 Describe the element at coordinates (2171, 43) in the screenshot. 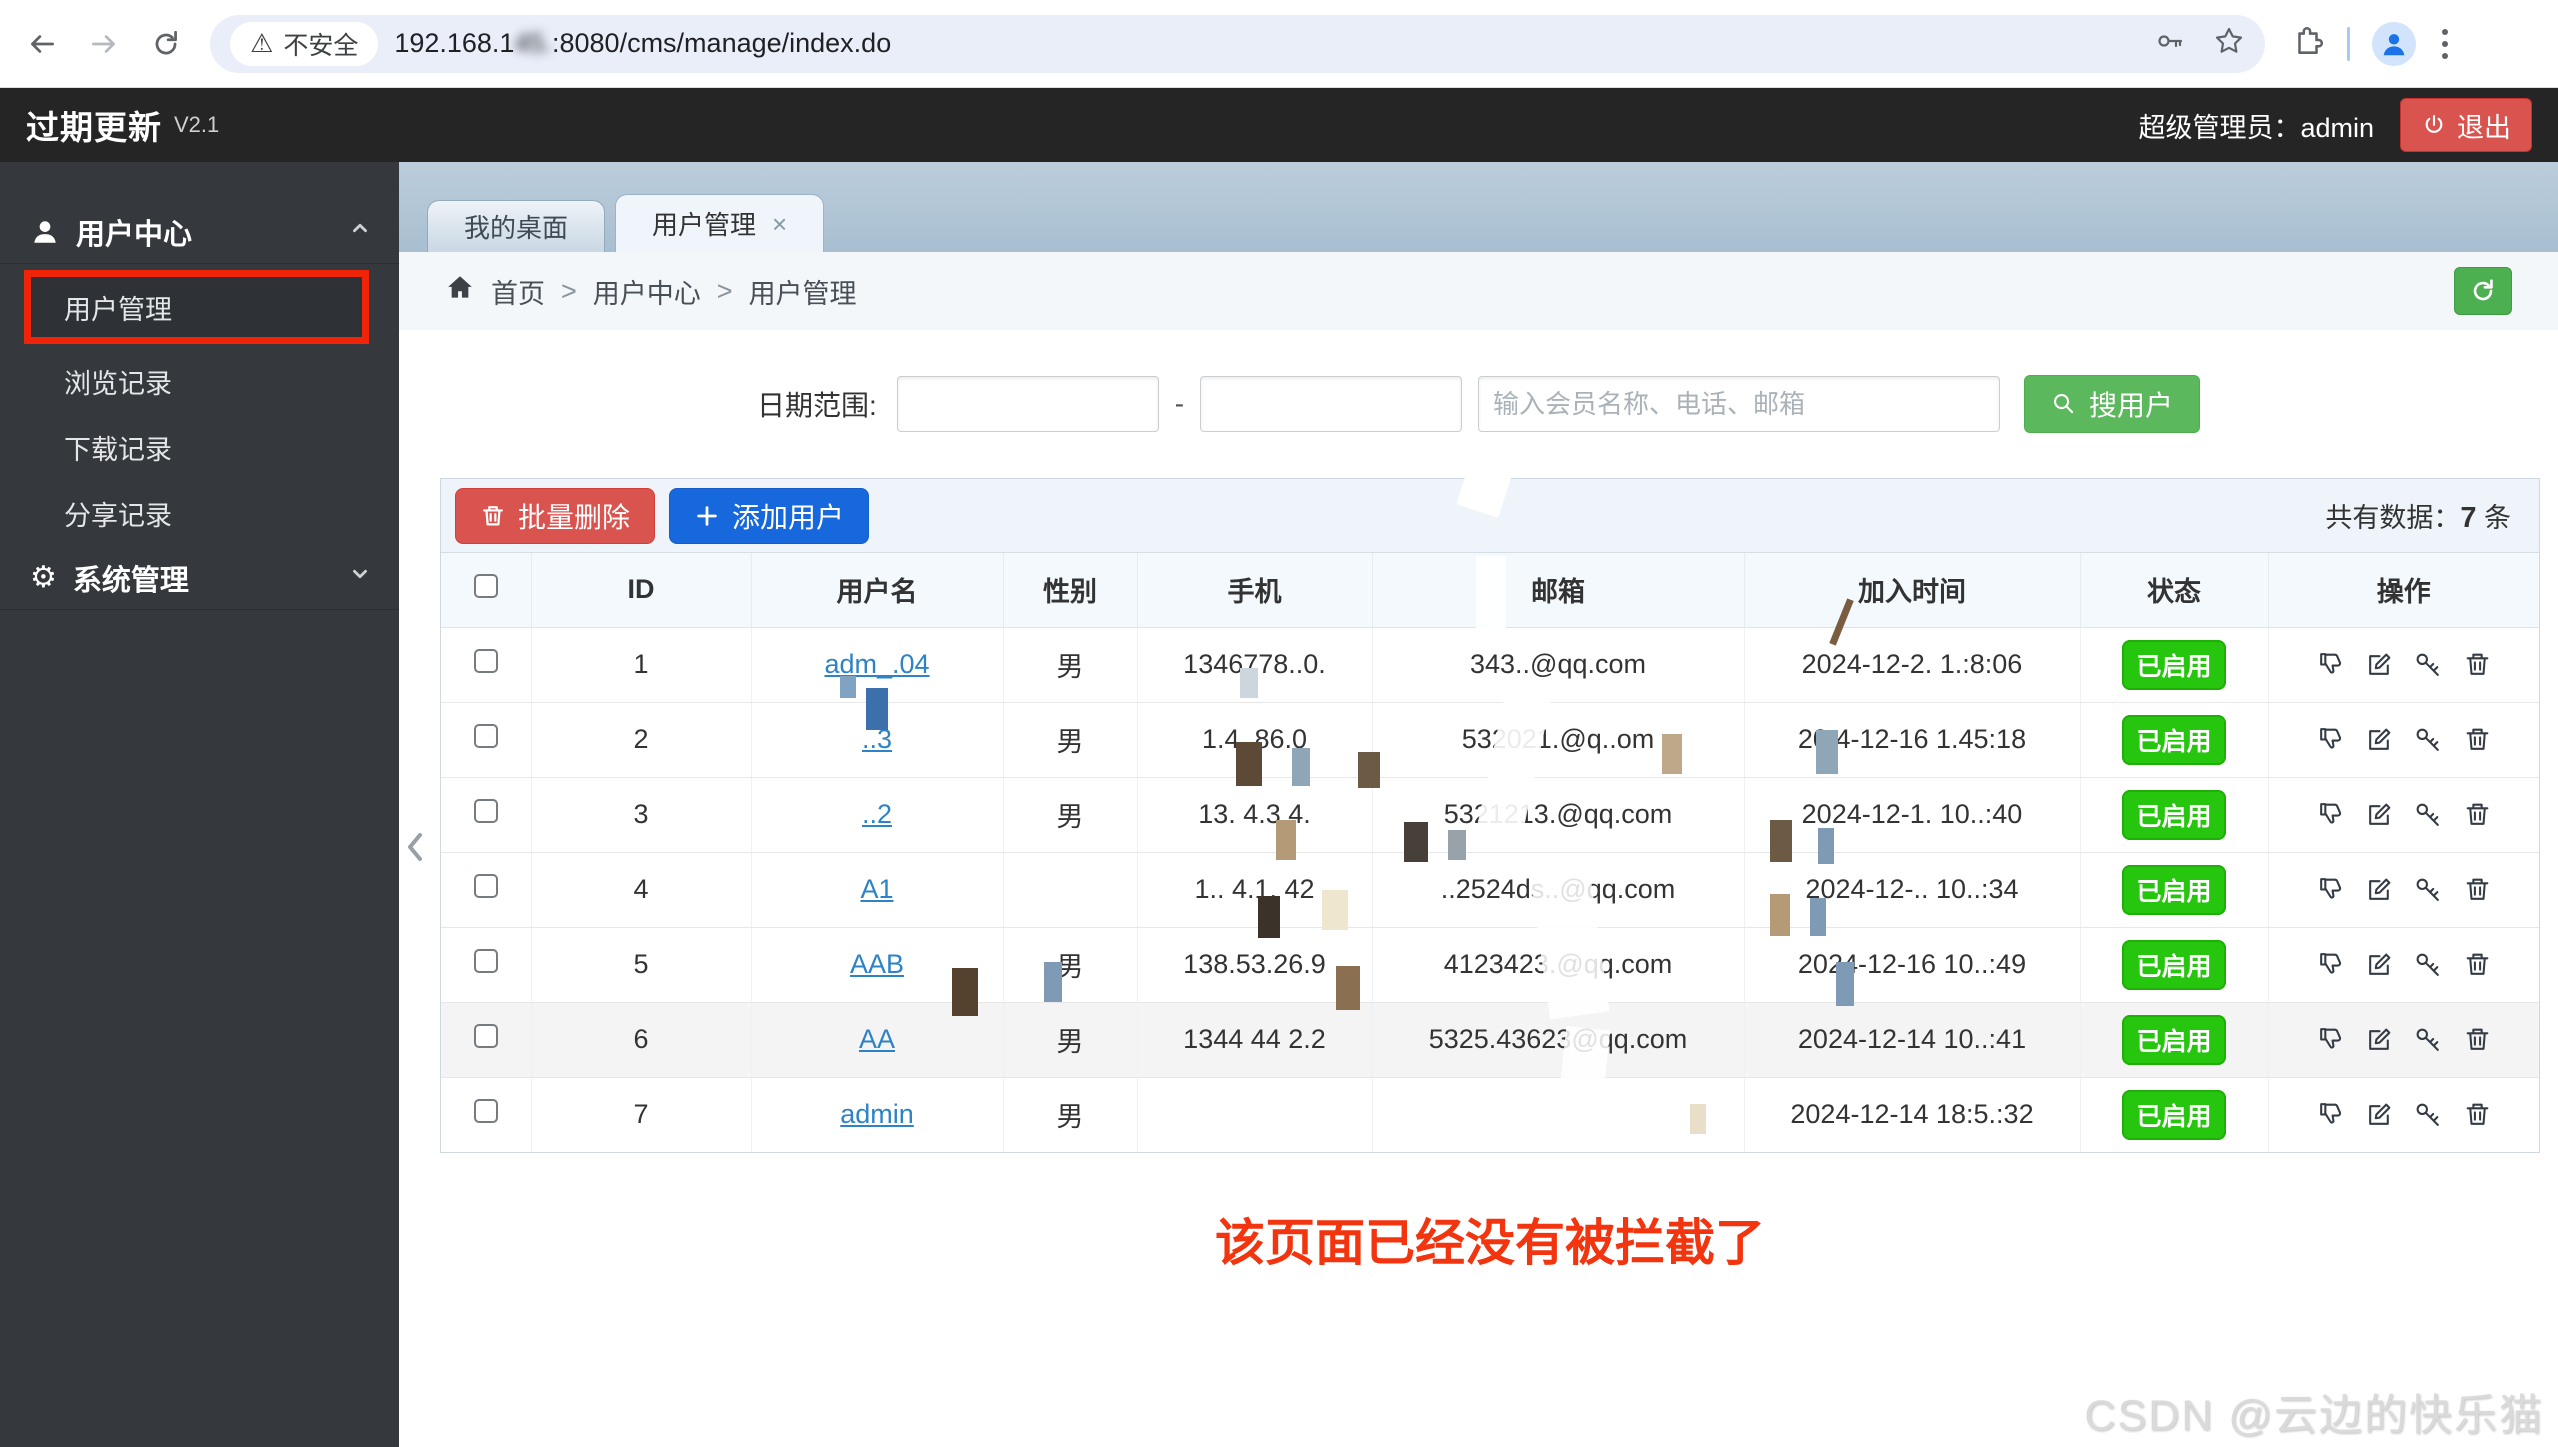

I see `password-key-icon` at that location.